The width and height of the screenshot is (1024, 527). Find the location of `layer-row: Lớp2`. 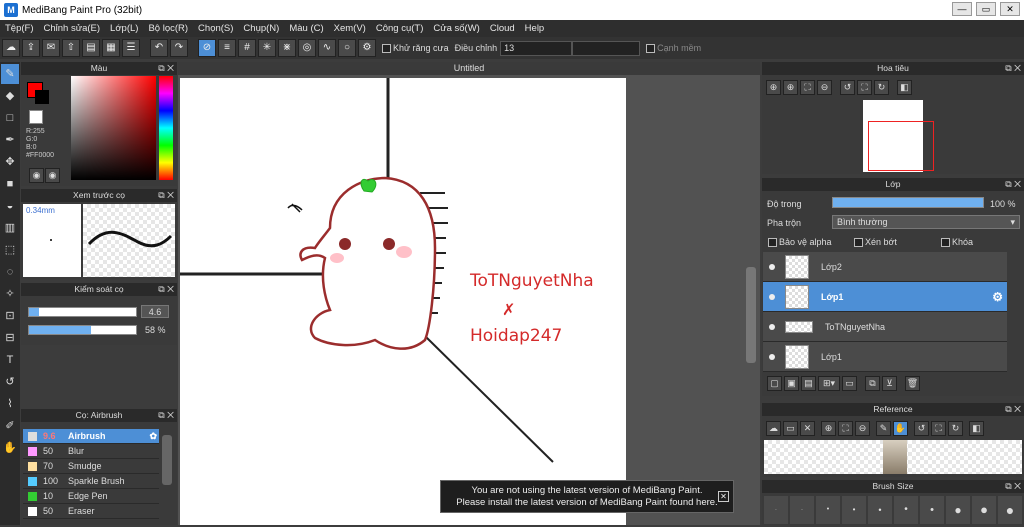

layer-row: Lớp2 is located at coordinates (885, 267).